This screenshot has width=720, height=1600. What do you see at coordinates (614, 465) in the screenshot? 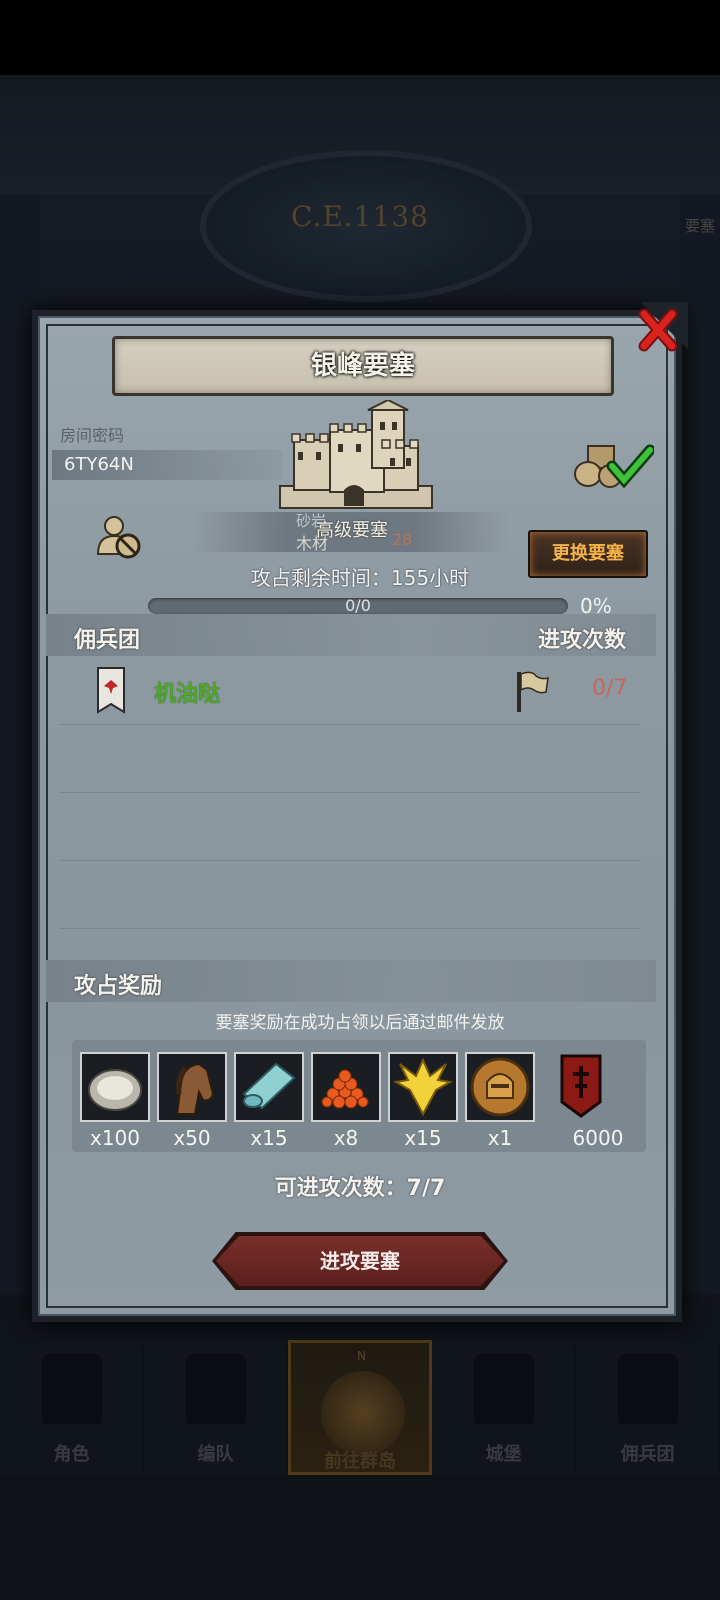
I see `supply-check-icon` at bounding box center [614, 465].